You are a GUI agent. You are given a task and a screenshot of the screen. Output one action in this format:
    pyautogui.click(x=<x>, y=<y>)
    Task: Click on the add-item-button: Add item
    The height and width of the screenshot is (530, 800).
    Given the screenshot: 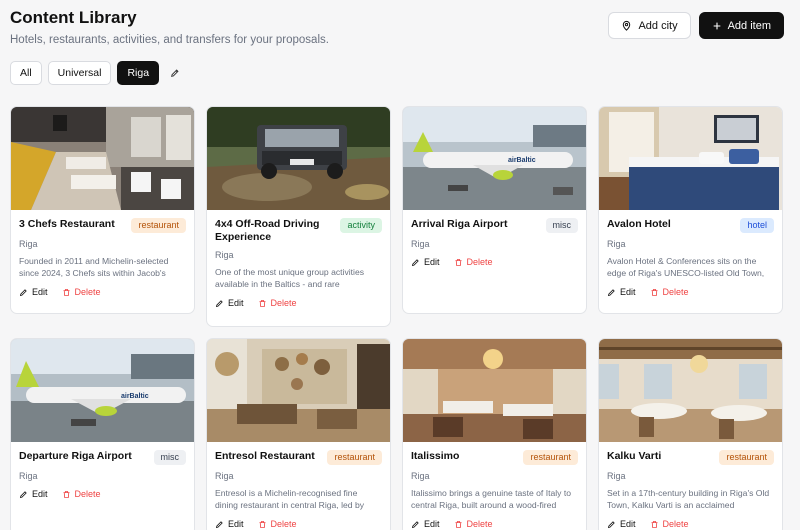 What is the action you would take?
    pyautogui.click(x=741, y=25)
    